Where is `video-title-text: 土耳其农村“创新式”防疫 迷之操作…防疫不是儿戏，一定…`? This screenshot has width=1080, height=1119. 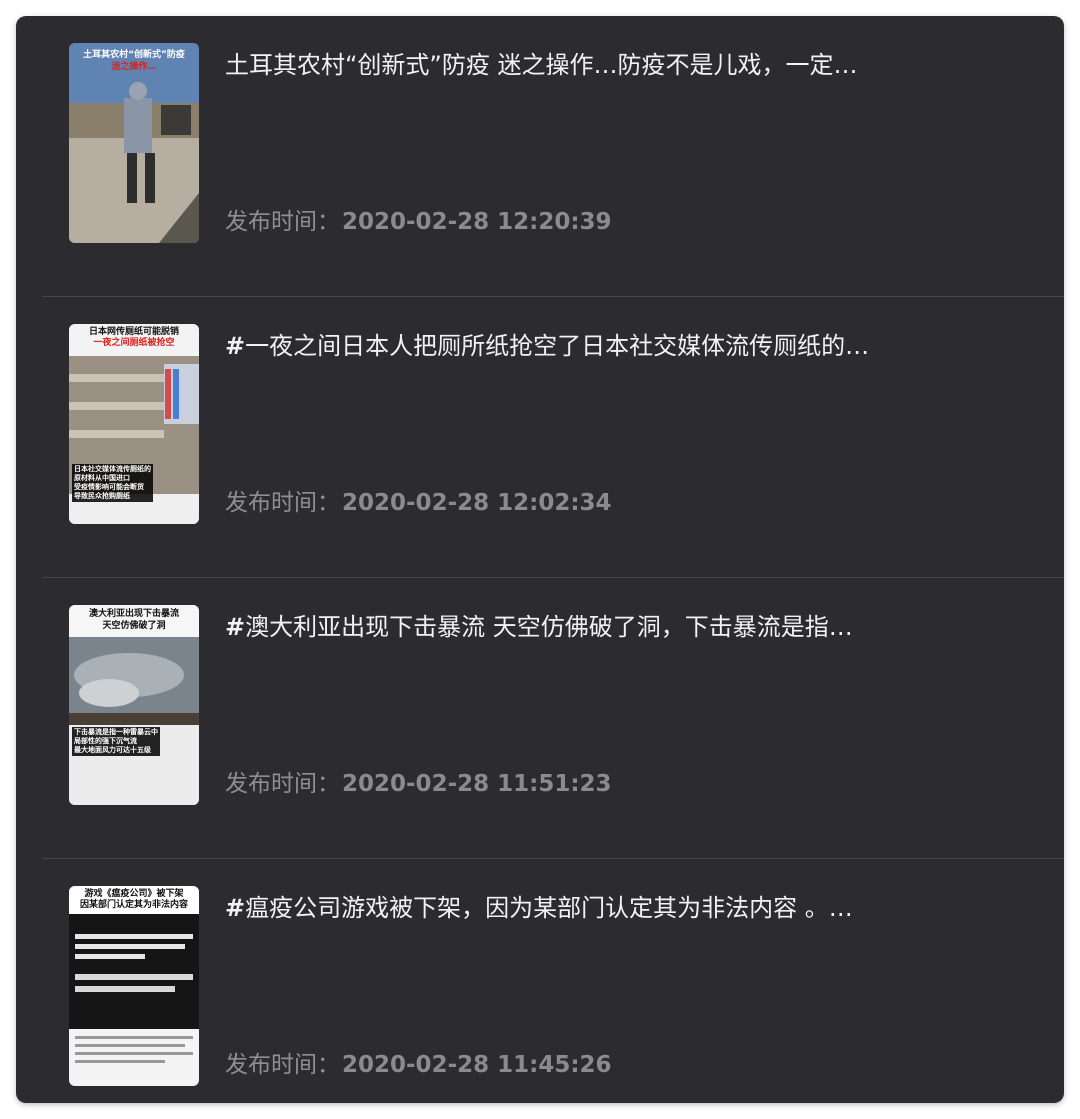
video-title-text: 土耳其农村“创新式”防疫 迷之操作…防疫不是儿戏，一定… is located at coordinates (541, 65).